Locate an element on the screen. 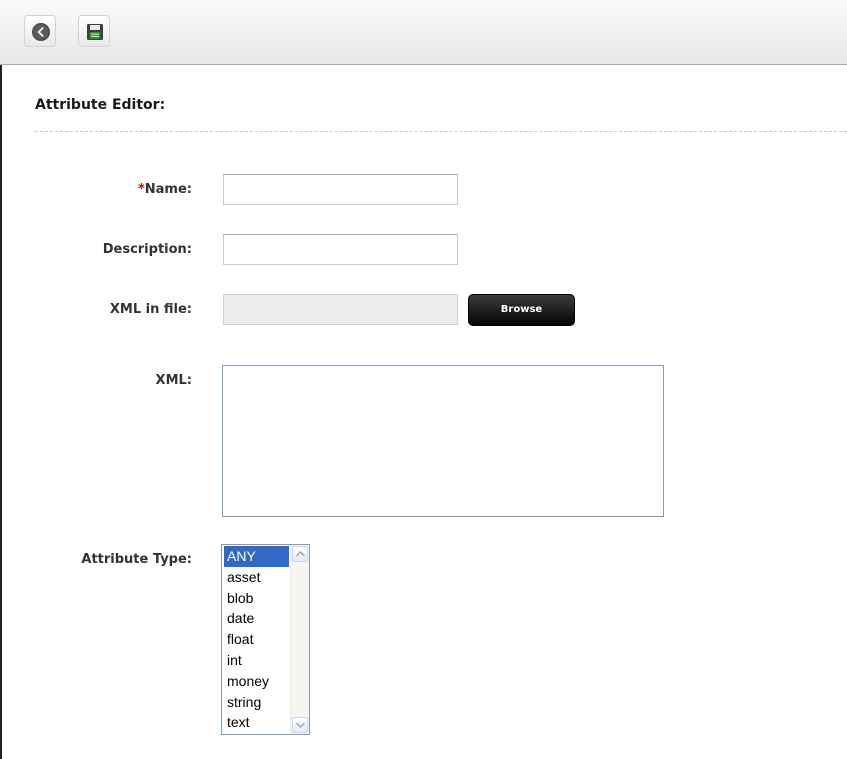 Image resolution: width=847 pixels, height=759 pixels. toolbar is located at coordinates (423, 32).